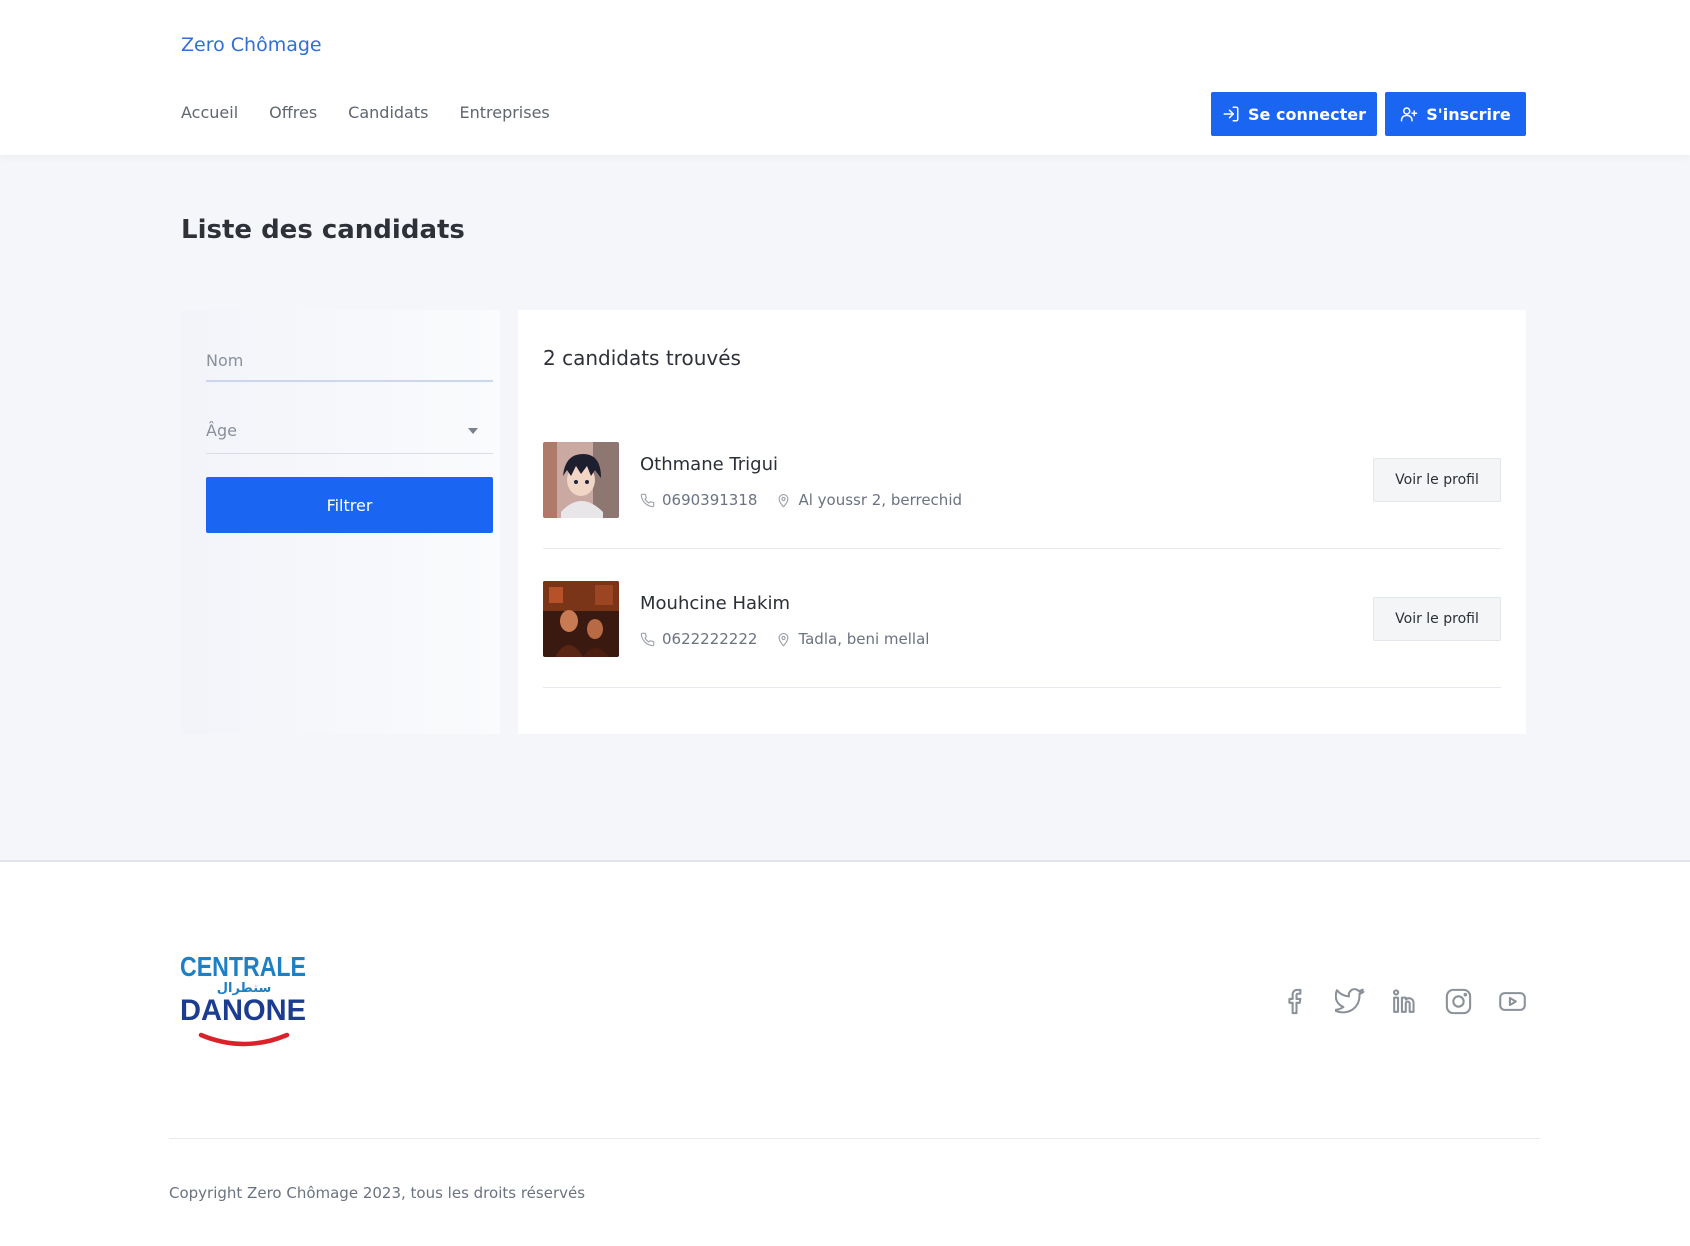  I want to click on footer-divider, so click(854, 1138).